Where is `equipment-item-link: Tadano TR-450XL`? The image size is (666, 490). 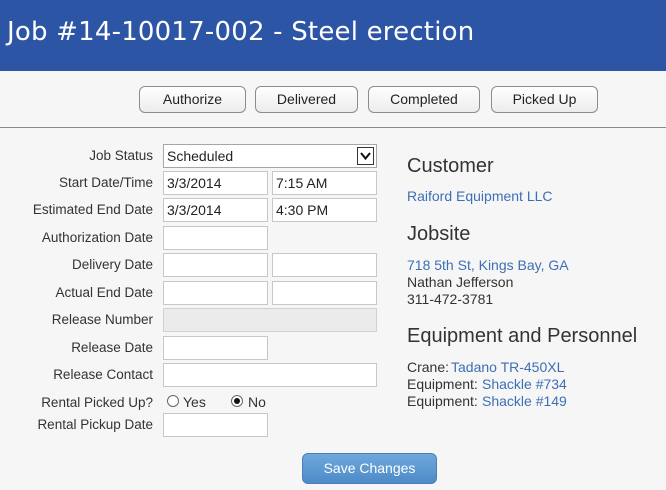
equipment-item-link: Tadano TR-450XL is located at coordinates (507, 367).